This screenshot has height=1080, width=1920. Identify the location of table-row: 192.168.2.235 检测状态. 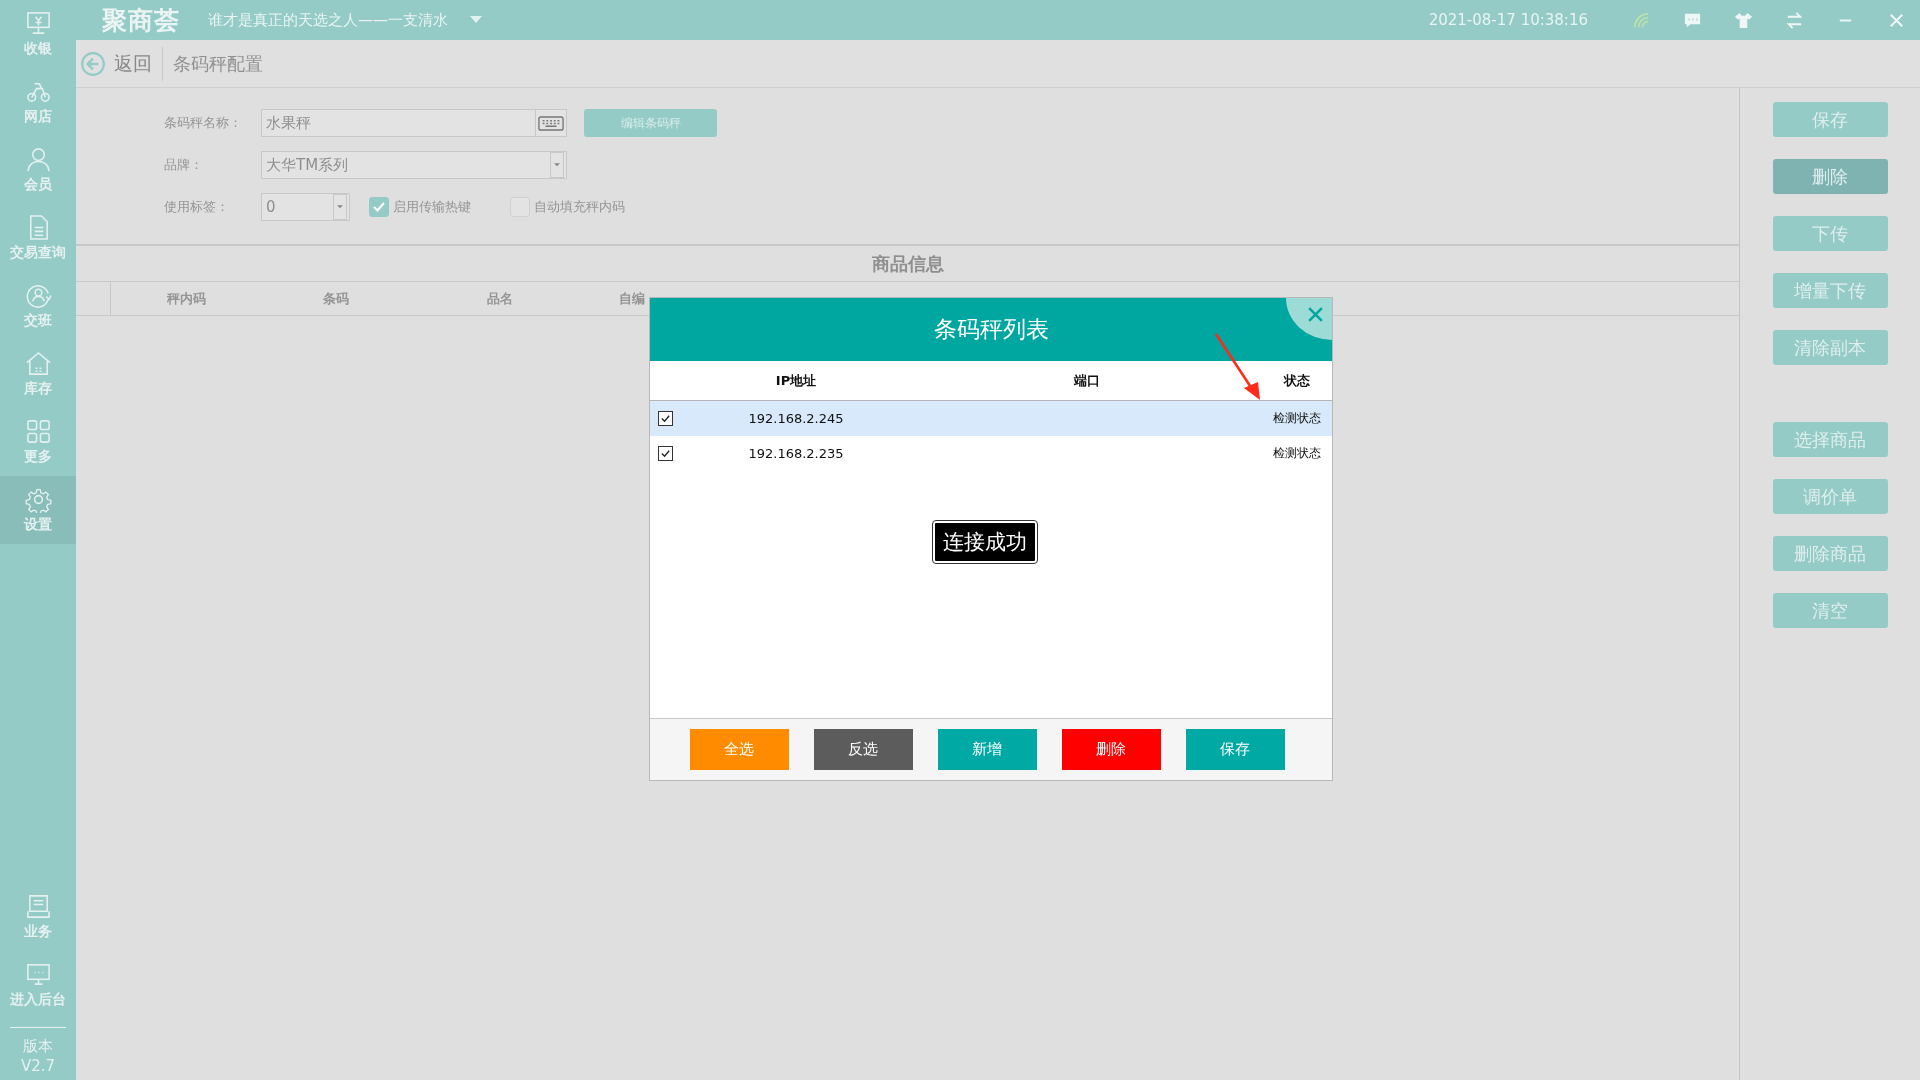
(991, 453).